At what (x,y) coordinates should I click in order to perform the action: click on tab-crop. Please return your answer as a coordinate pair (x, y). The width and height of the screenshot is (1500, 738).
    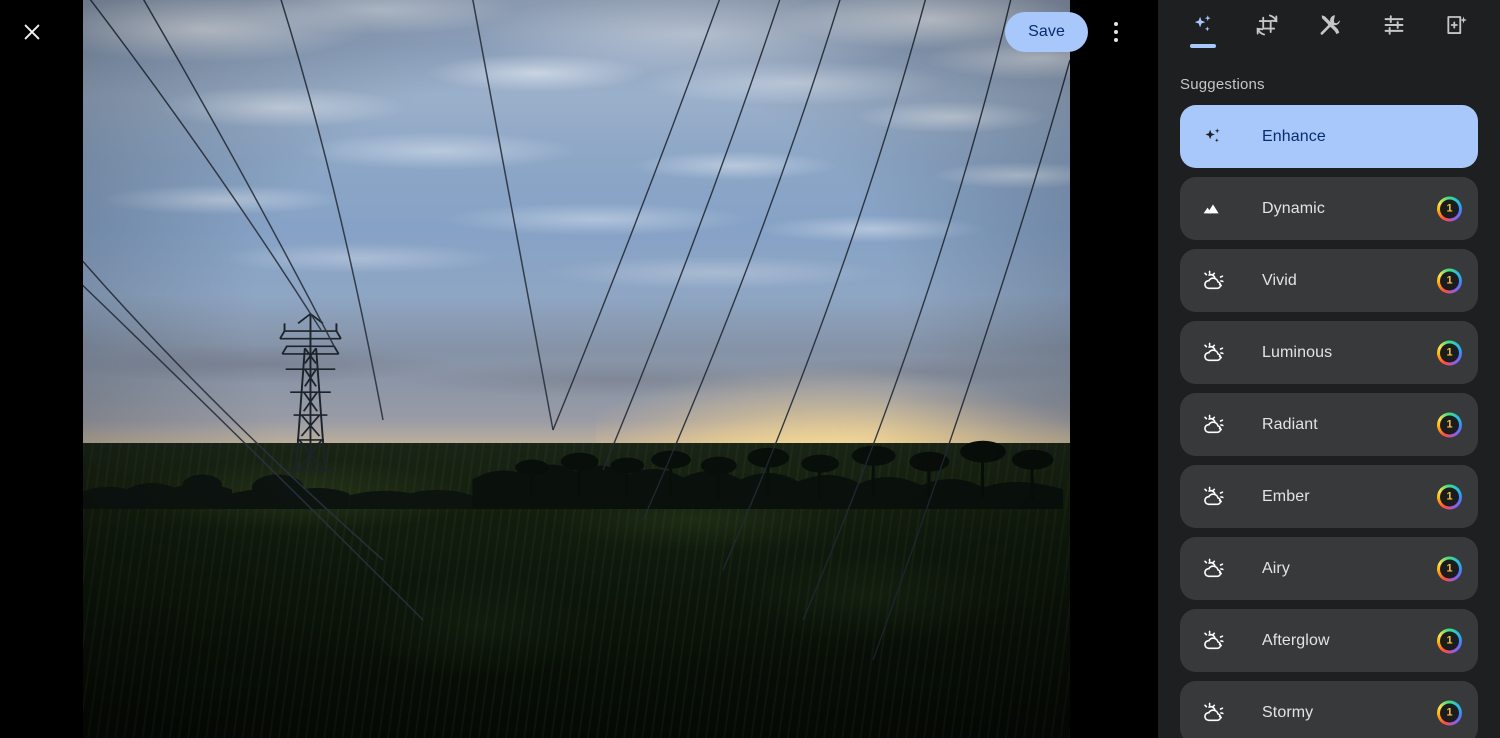
    Looking at the image, I should click on (1267, 31).